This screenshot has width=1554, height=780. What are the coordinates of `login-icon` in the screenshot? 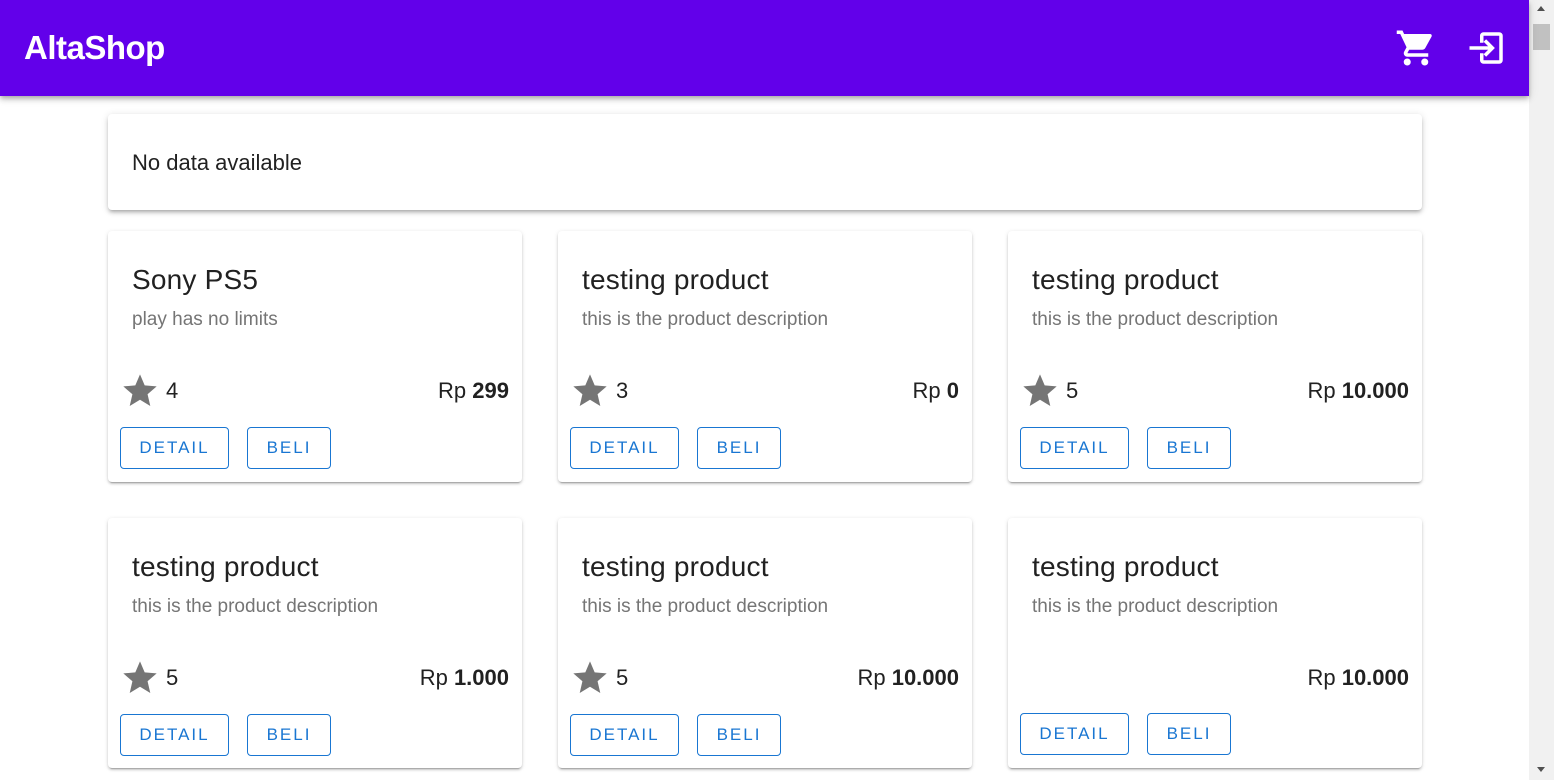 It's located at (1486, 48).